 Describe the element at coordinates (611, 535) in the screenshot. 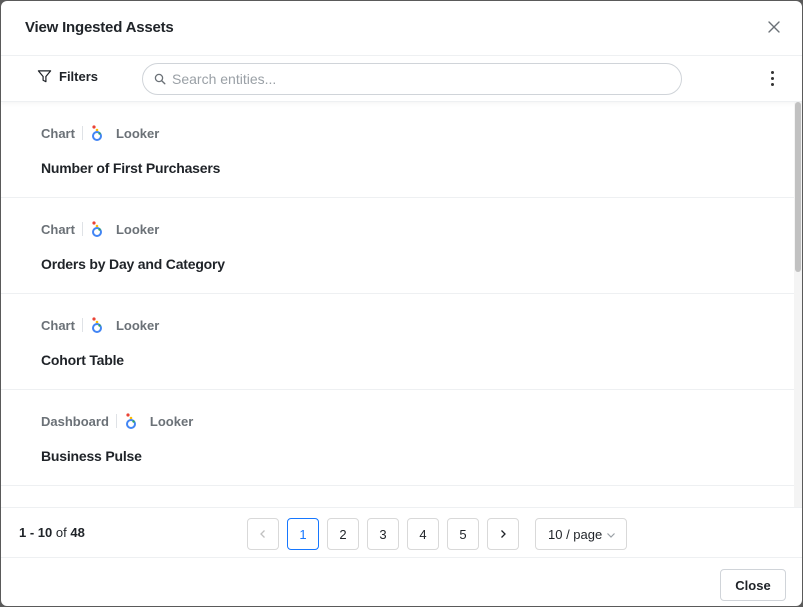

I see `chevron-down-icon` at that location.